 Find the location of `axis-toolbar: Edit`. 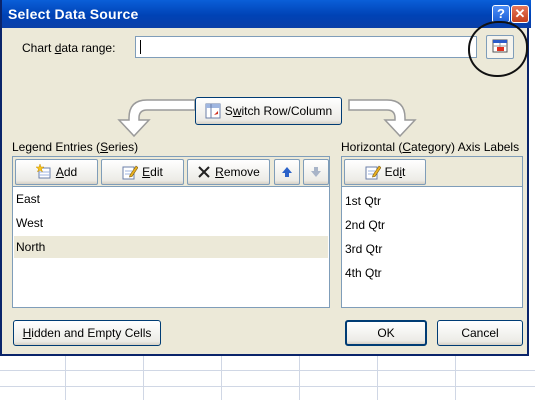

axis-toolbar: Edit is located at coordinates (432, 171).